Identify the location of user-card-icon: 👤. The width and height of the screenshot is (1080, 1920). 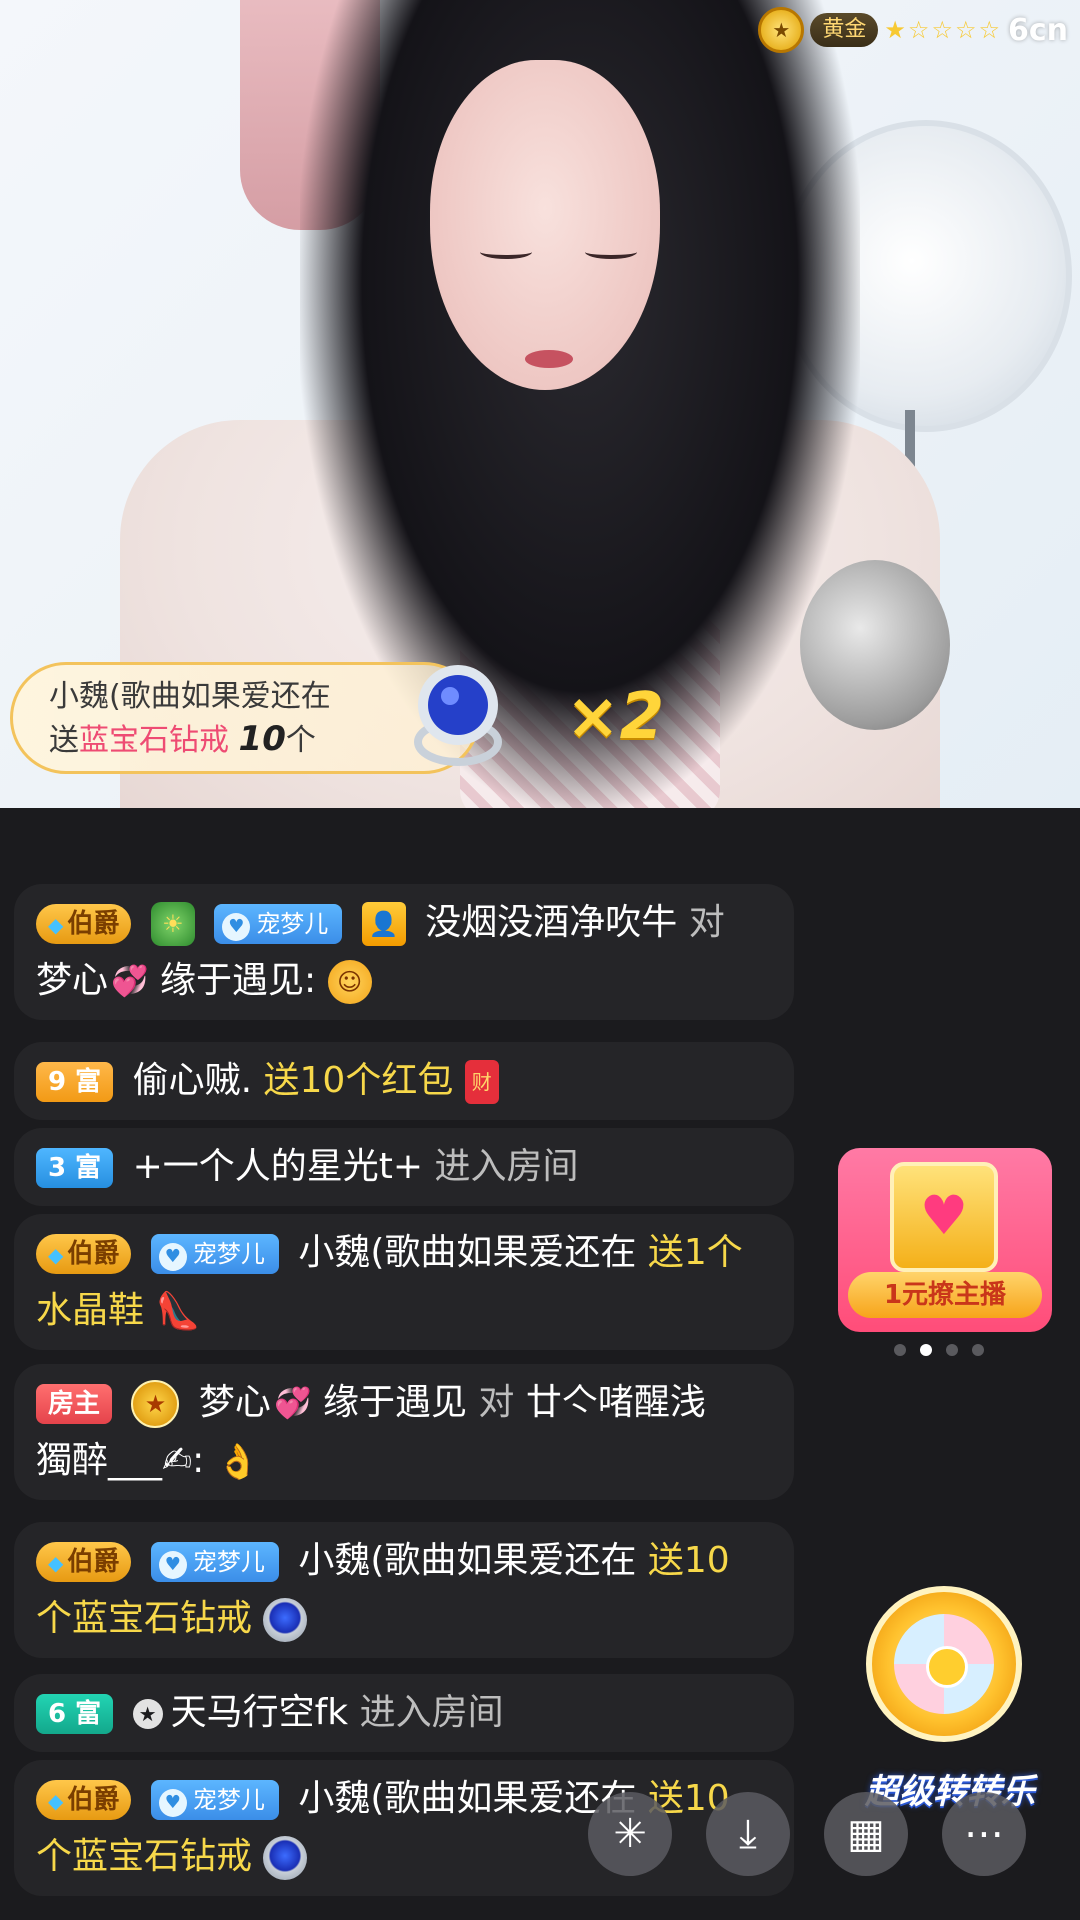
(383, 924).